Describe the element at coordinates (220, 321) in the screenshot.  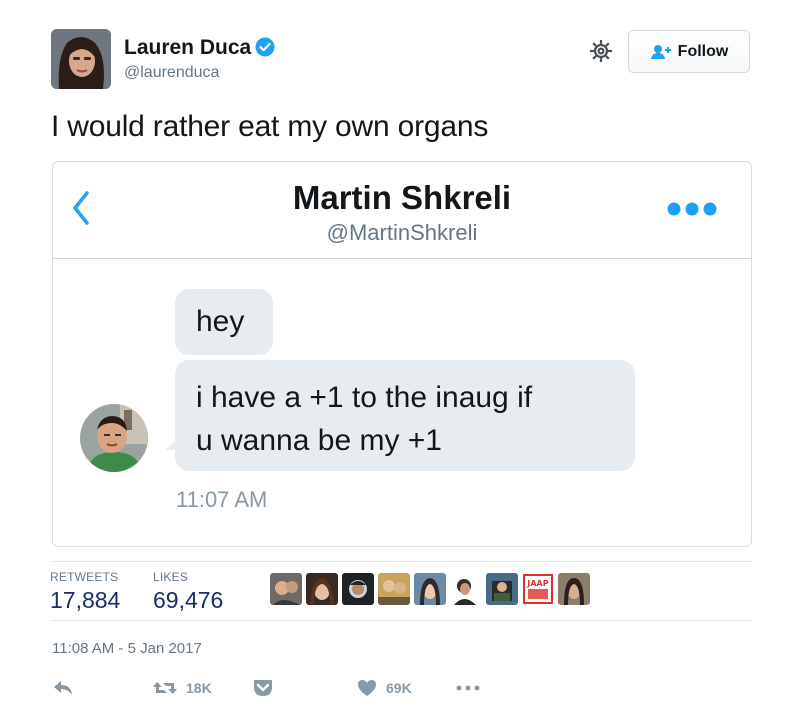
I see `message-text: hey` at that location.